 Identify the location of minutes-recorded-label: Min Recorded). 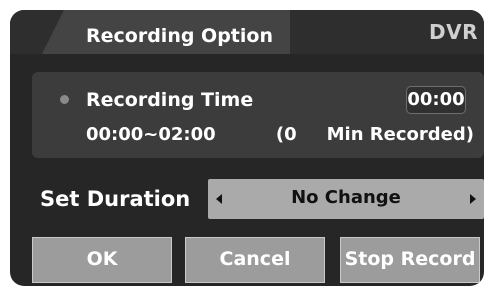
(400, 134).